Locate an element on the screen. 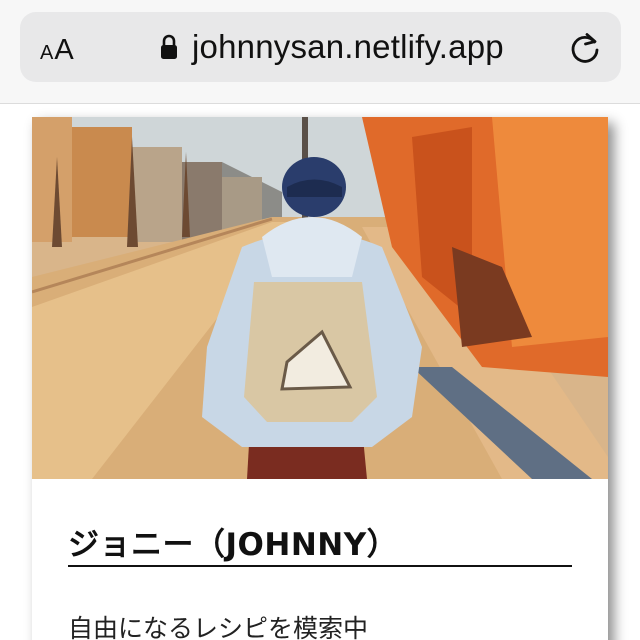 The image size is (640, 640). address-bar: A A johnnysan.netlify.app is located at coordinates (320, 47).